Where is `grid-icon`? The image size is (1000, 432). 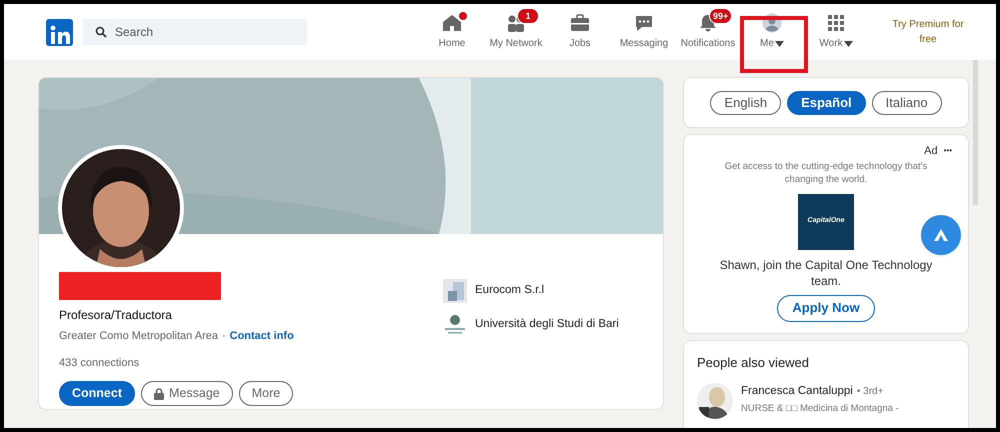 grid-icon is located at coordinates (836, 23).